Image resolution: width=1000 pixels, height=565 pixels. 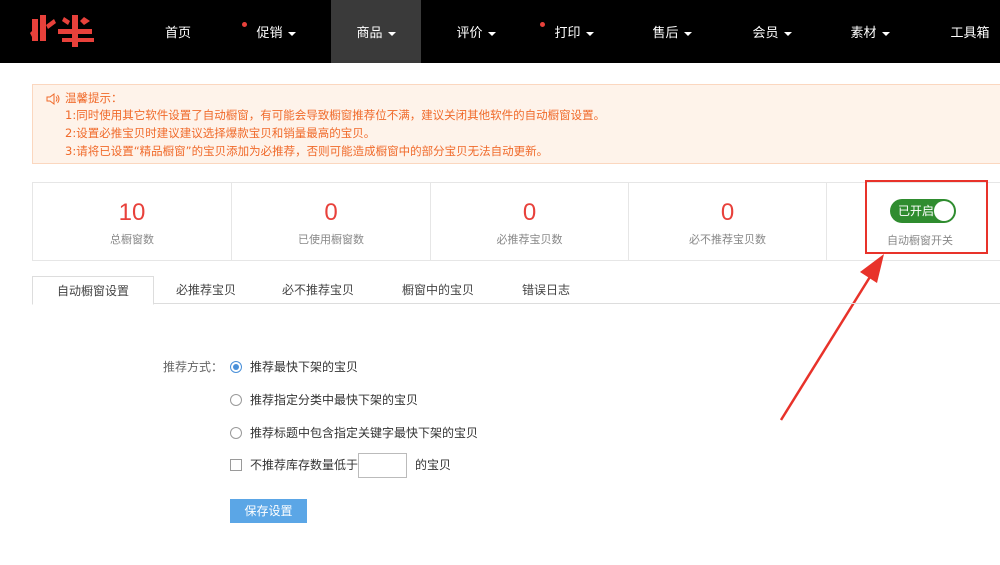 I want to click on stock-suffix-label: 的宝贝, so click(x=433, y=465).